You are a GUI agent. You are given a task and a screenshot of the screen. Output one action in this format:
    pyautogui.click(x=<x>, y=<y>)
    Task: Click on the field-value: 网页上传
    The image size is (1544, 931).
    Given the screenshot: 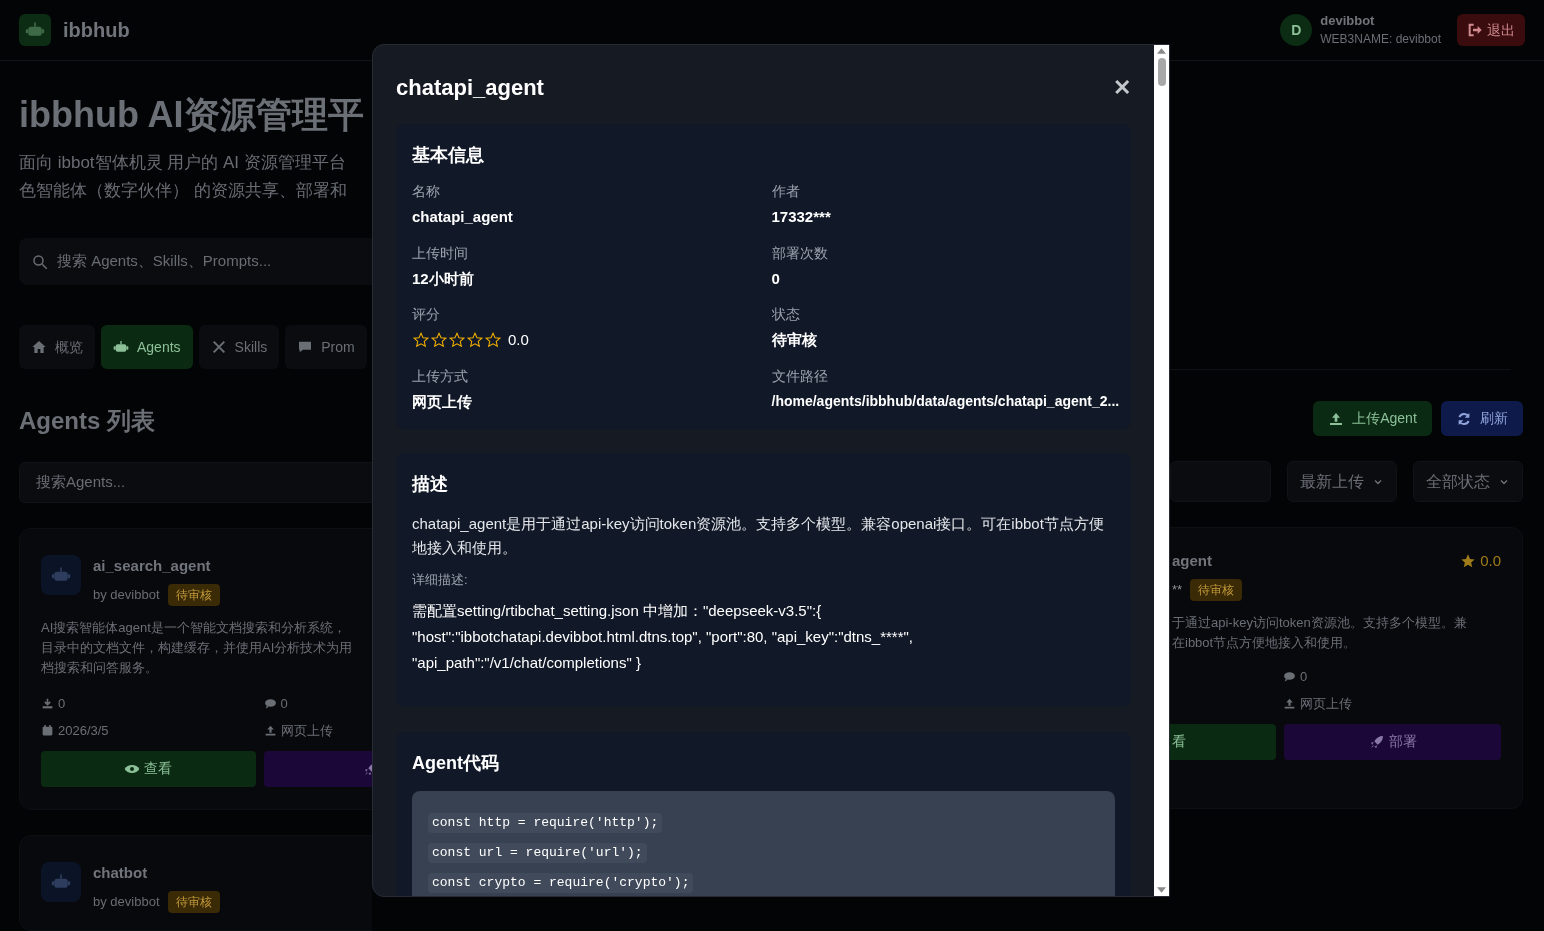 What is the action you would take?
    pyautogui.click(x=442, y=401)
    